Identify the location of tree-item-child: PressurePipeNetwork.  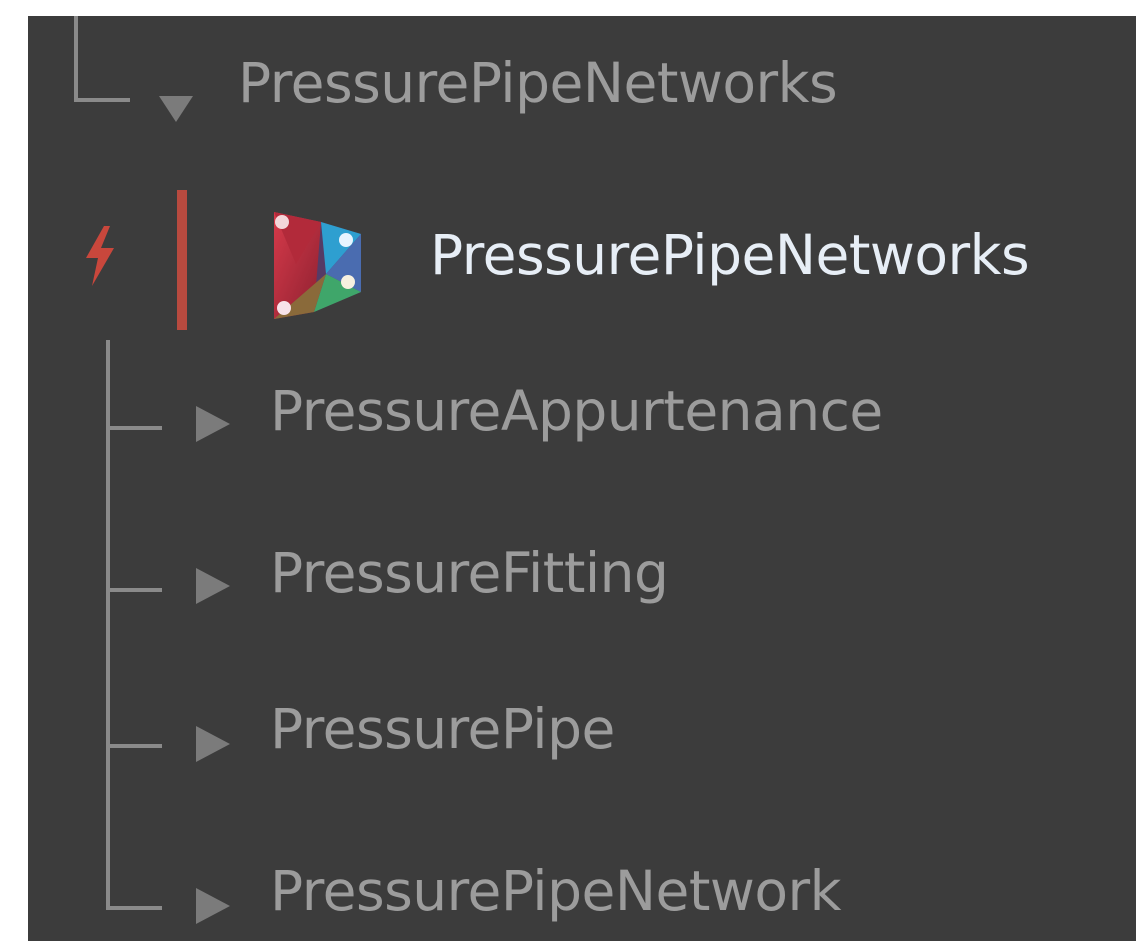
(582, 888).